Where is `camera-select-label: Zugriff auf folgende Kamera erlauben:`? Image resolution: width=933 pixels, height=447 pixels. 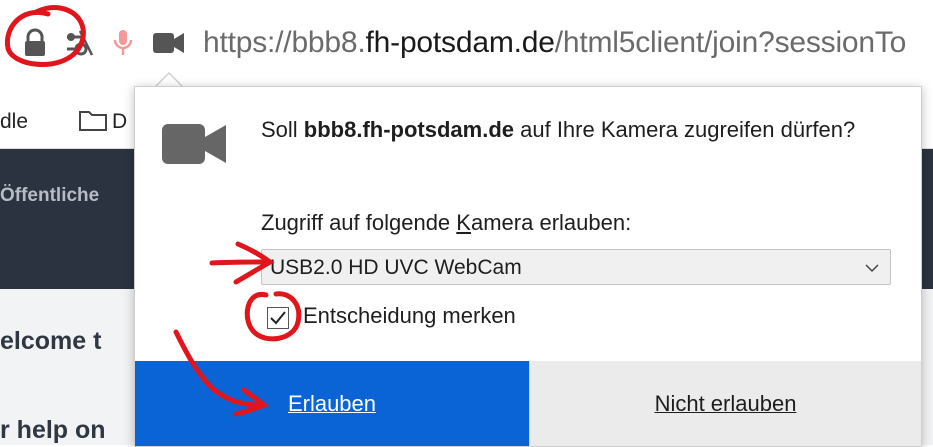 camera-select-label: Zugriff auf folgende Kamera erlauben: is located at coordinates (446, 223).